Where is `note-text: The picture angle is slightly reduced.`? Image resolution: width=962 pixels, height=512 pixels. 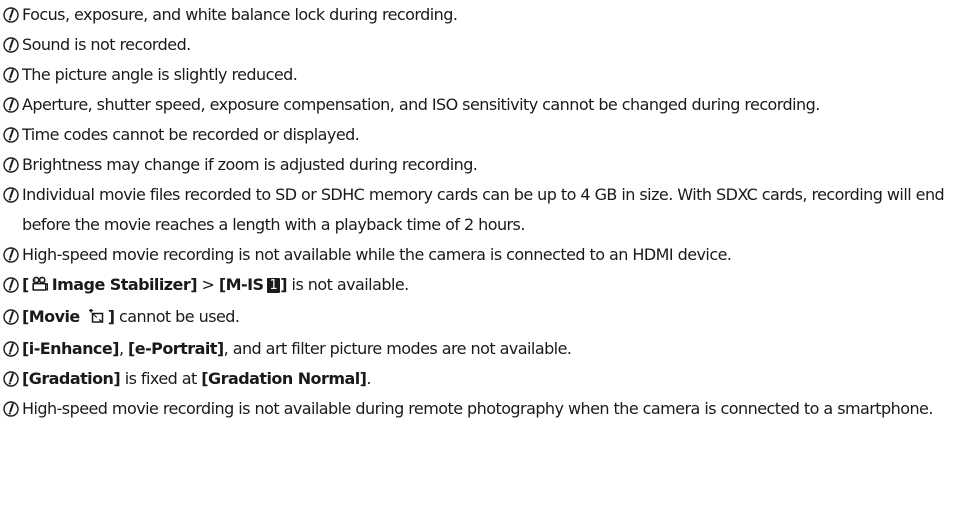
note-text: The picture angle is slightly reduced. is located at coordinates (160, 74).